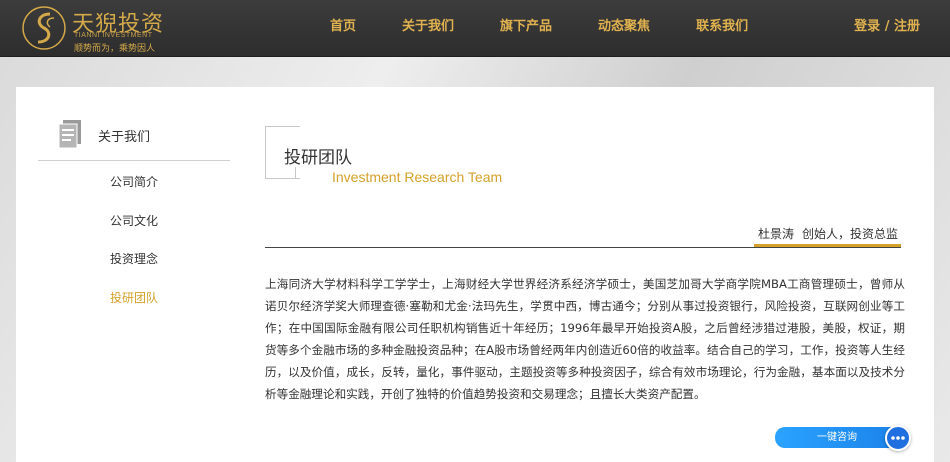  I want to click on logo-name-en: TIANNI INVESTMENT, so click(113, 35).